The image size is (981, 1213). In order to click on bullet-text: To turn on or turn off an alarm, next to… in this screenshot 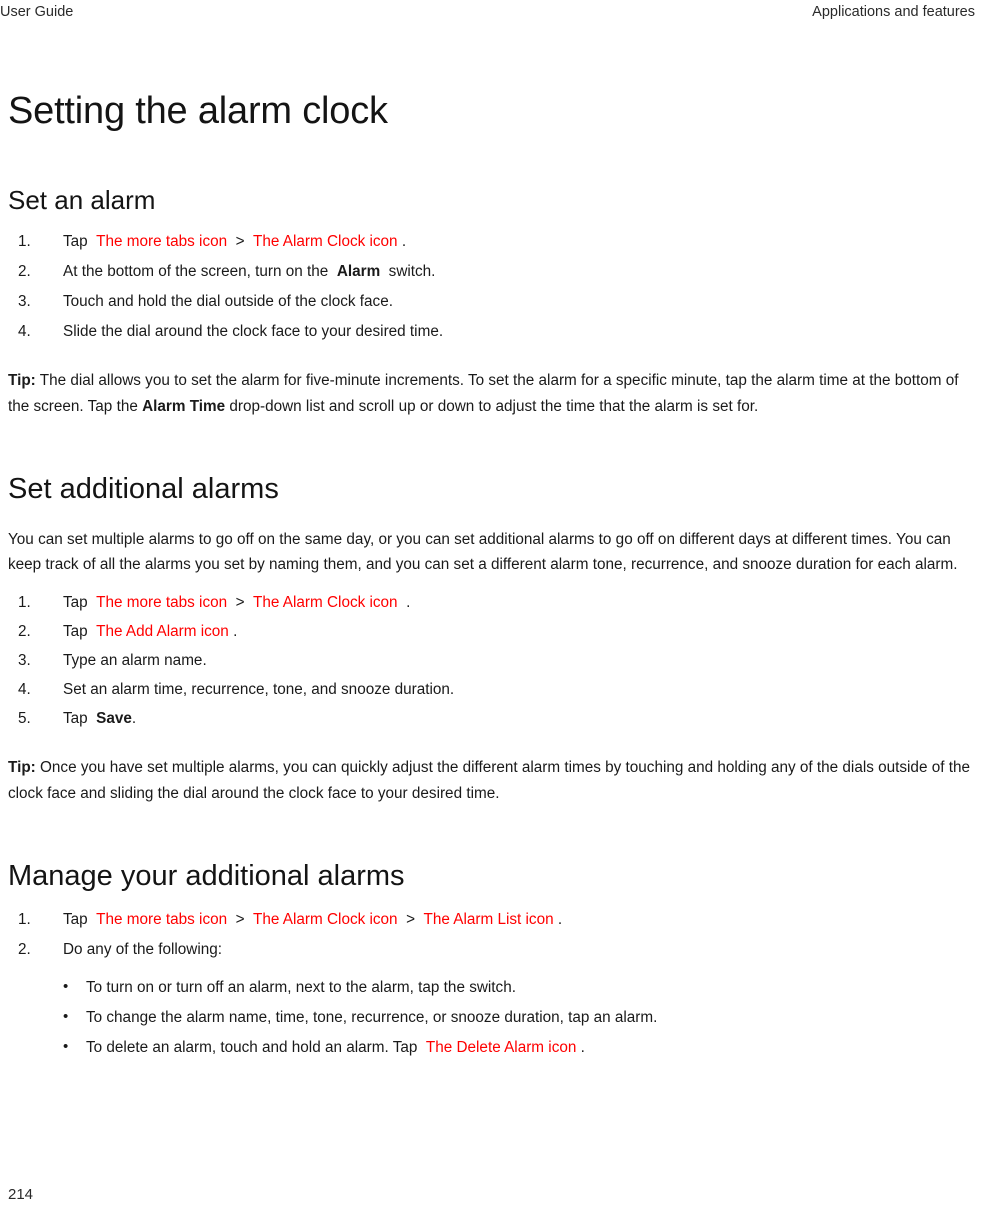, I will do `click(301, 987)`.